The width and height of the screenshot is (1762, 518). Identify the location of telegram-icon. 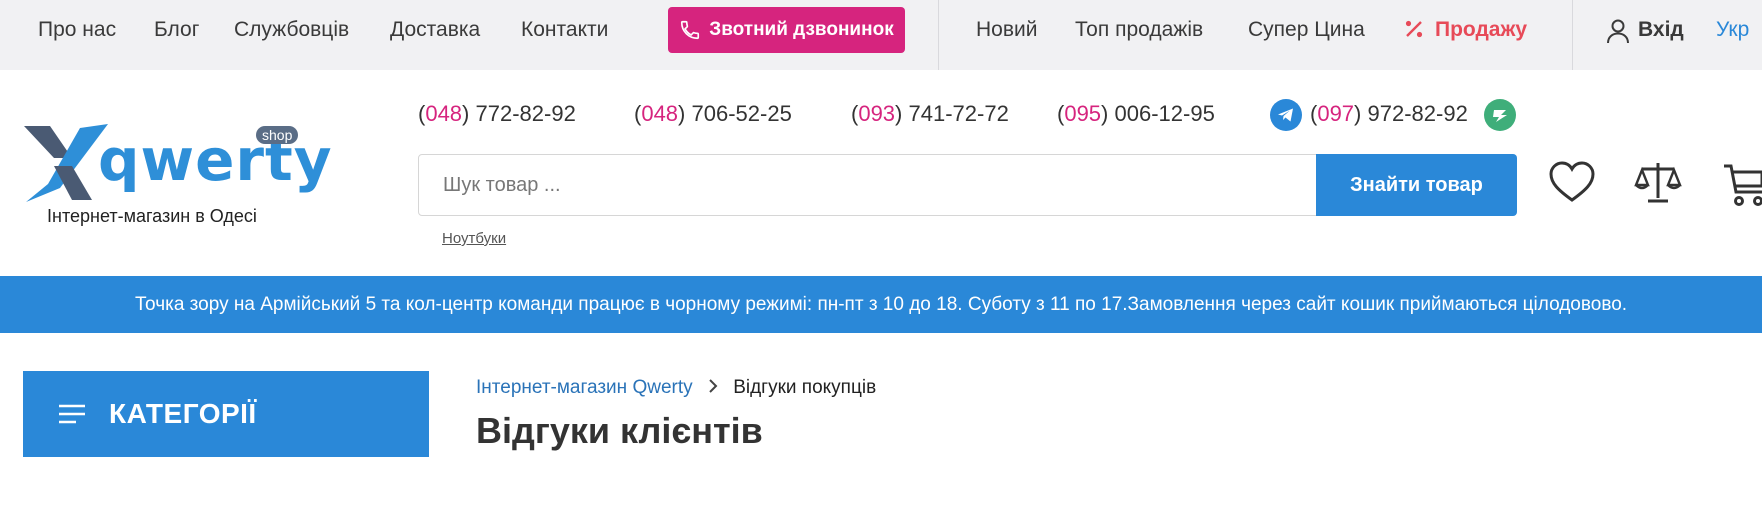
(1286, 115).